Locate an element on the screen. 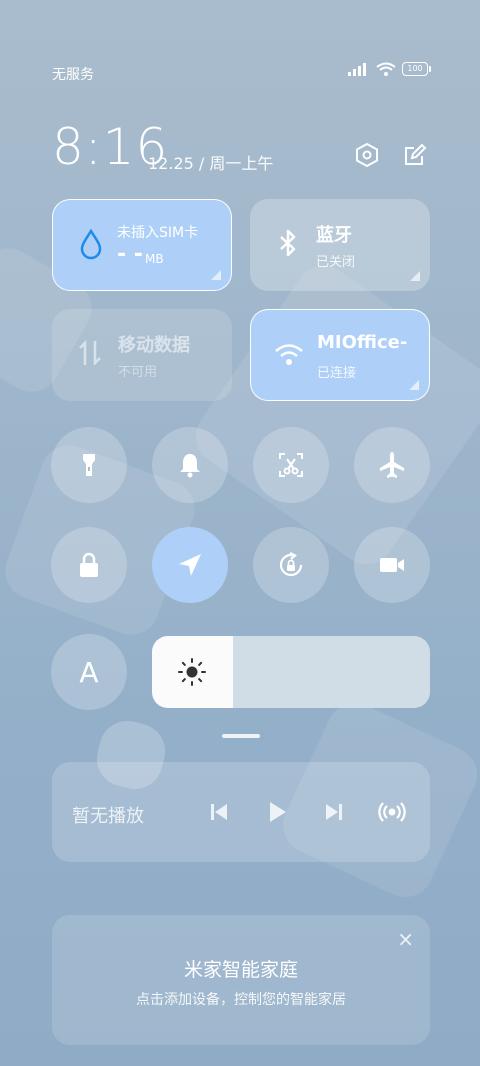 Image resolution: width=480 pixels, height=1066 pixels. water-drop-icon is located at coordinates (91, 244).